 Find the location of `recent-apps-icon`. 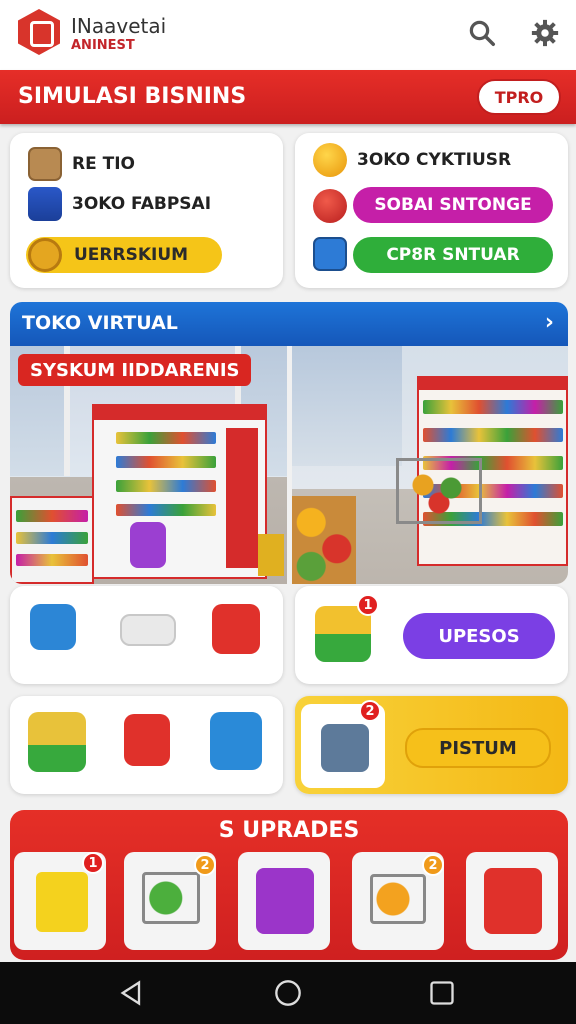

recent-apps-icon is located at coordinates (442, 993).